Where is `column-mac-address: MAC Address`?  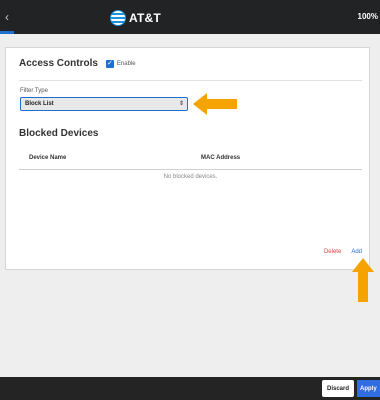
column-mac-address: MAC Address is located at coordinates (221, 158).